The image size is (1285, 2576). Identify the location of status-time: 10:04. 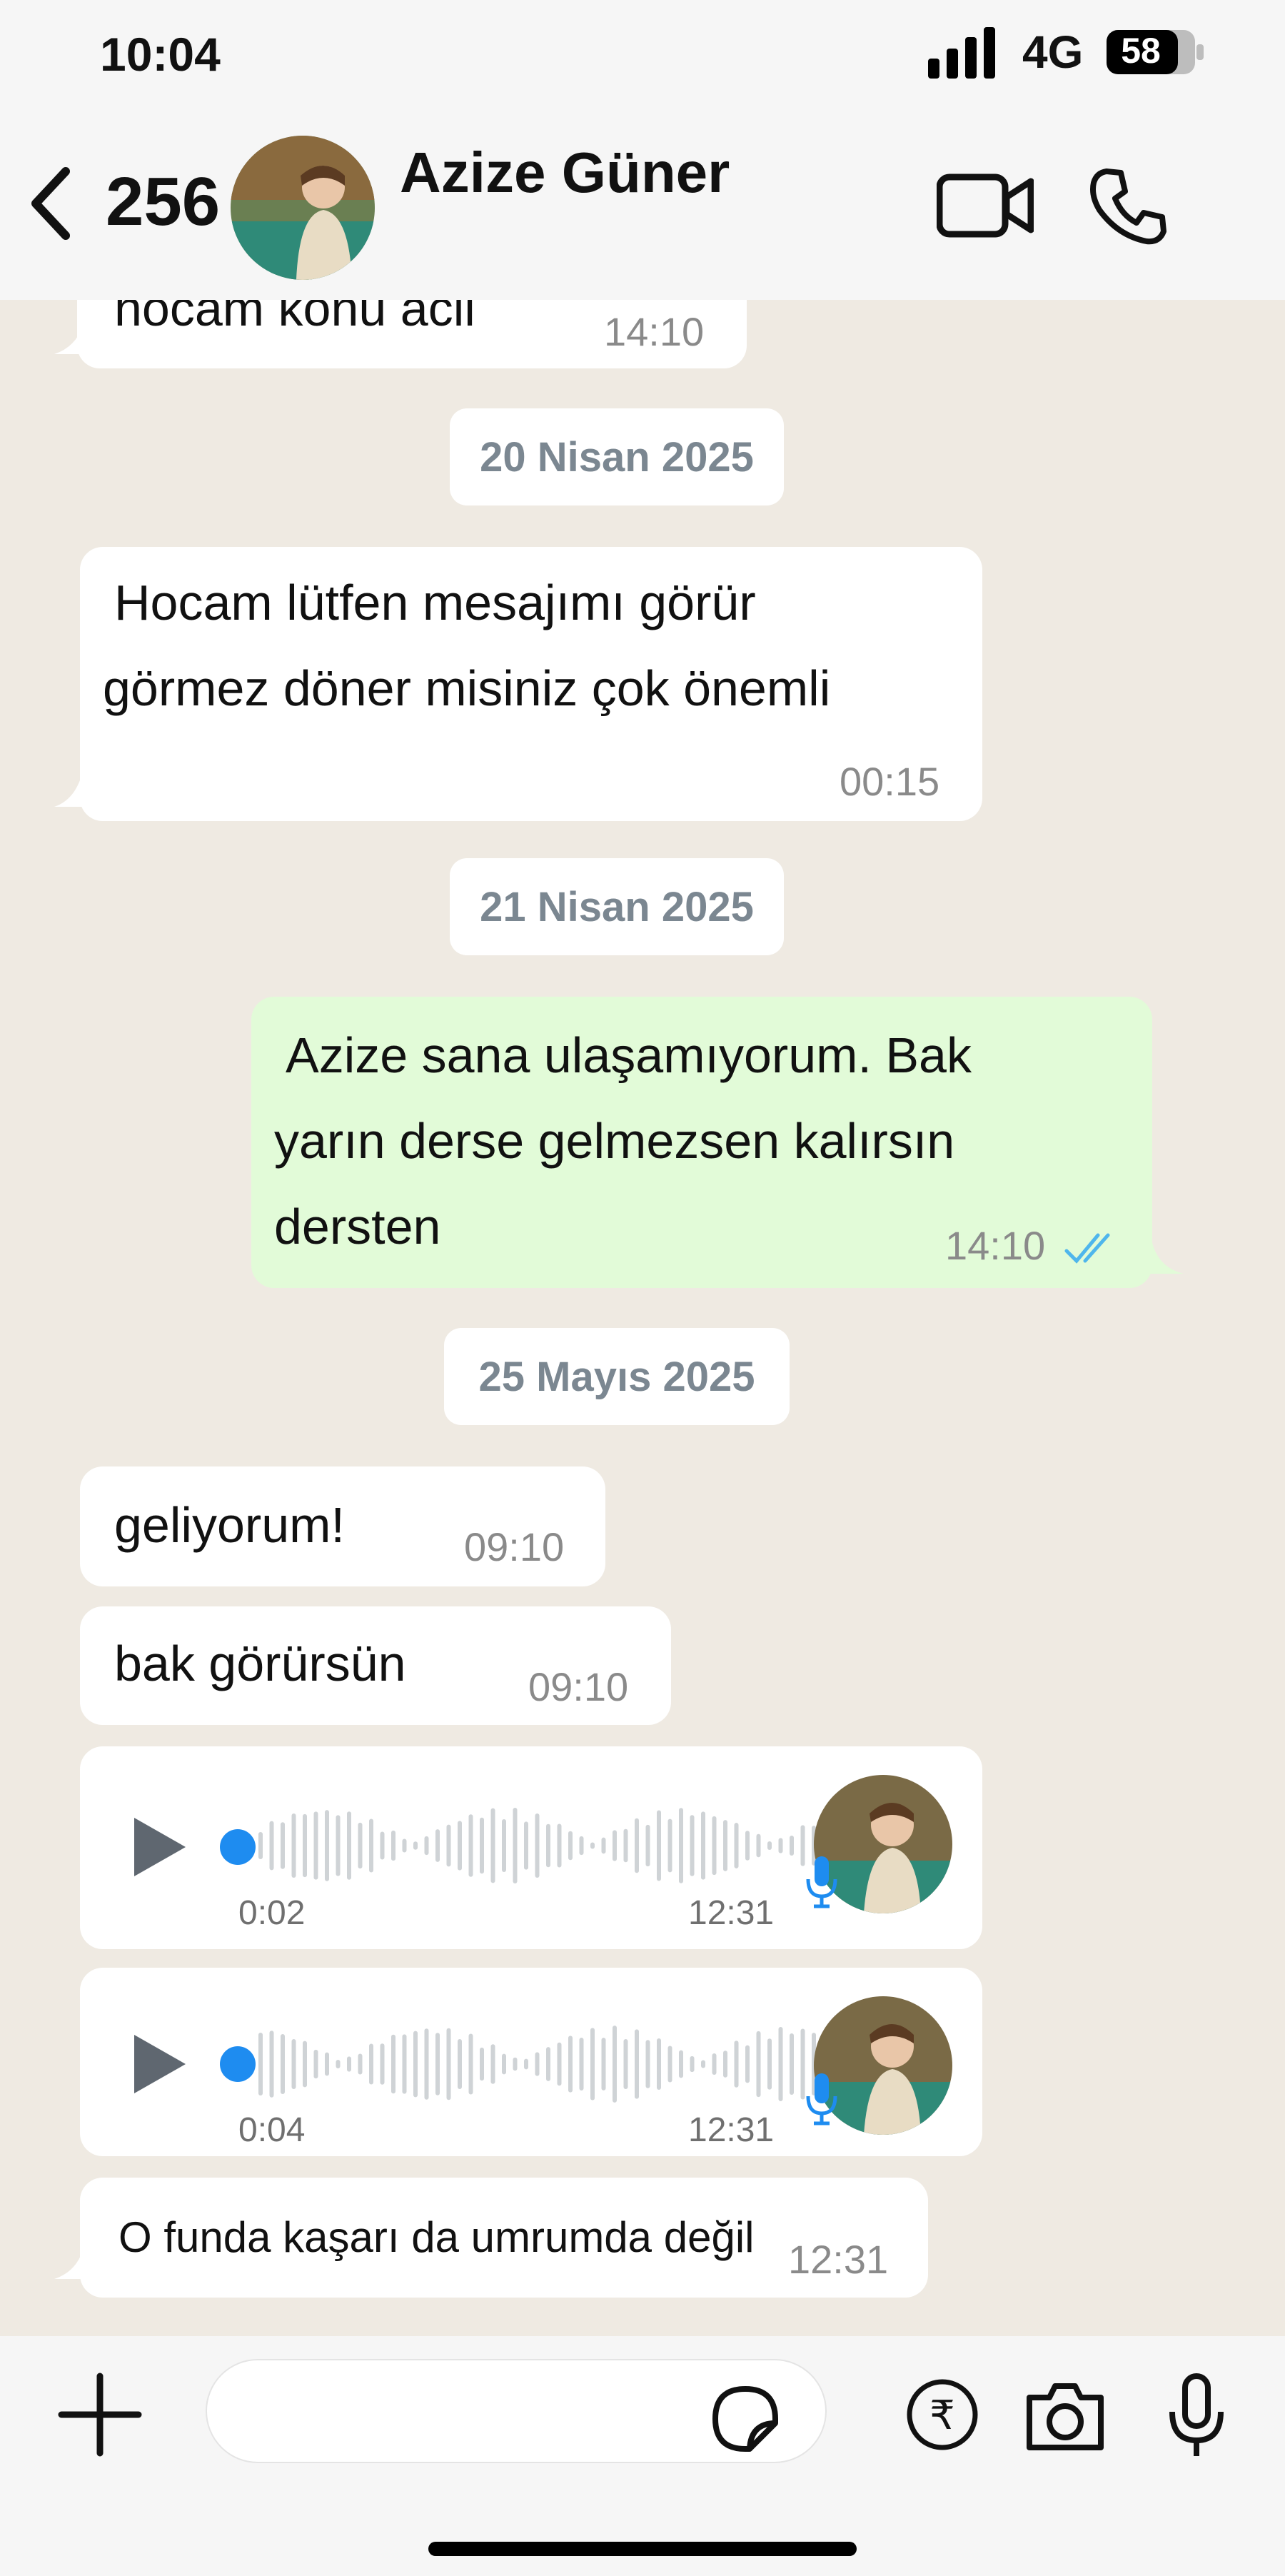
(160, 54).